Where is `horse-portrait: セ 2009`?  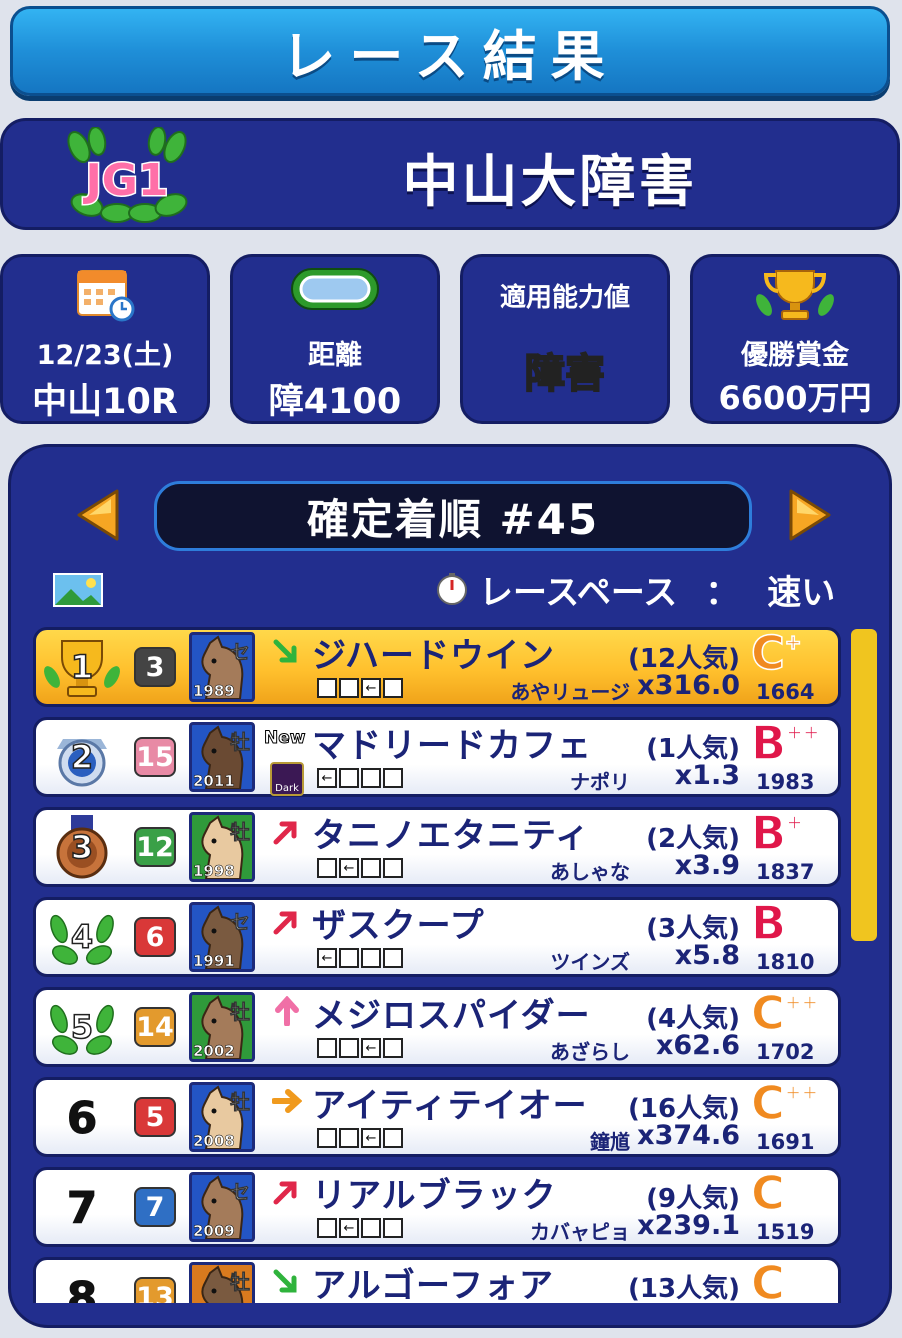
horse-portrait: セ 2009 is located at coordinates (222, 1207).